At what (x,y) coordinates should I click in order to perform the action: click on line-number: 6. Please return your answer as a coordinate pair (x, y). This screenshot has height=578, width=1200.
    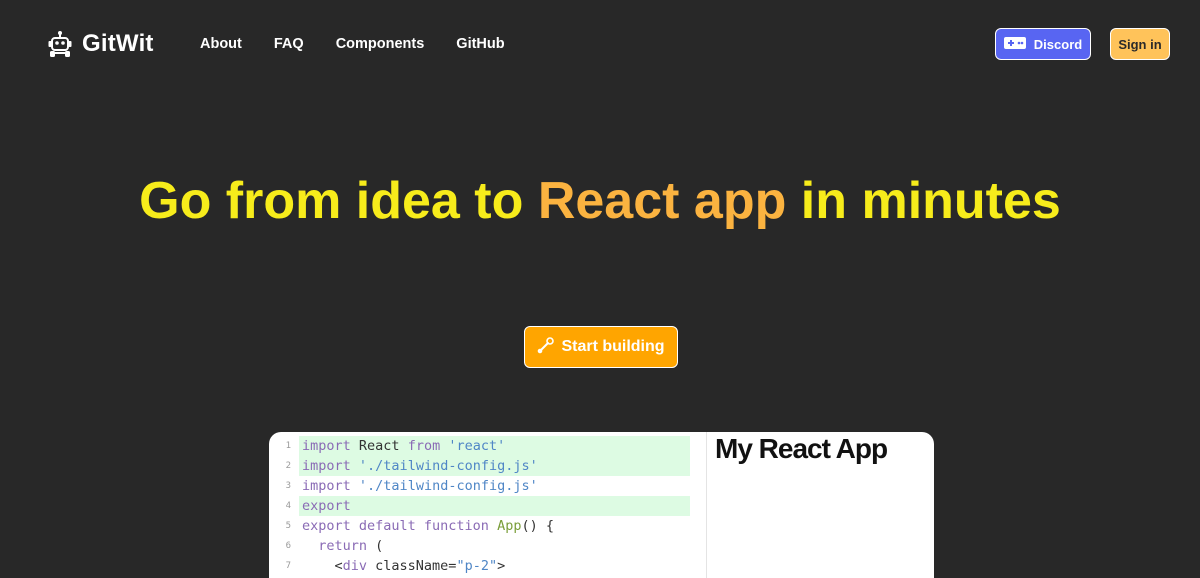
    Looking at the image, I should click on (288, 546).